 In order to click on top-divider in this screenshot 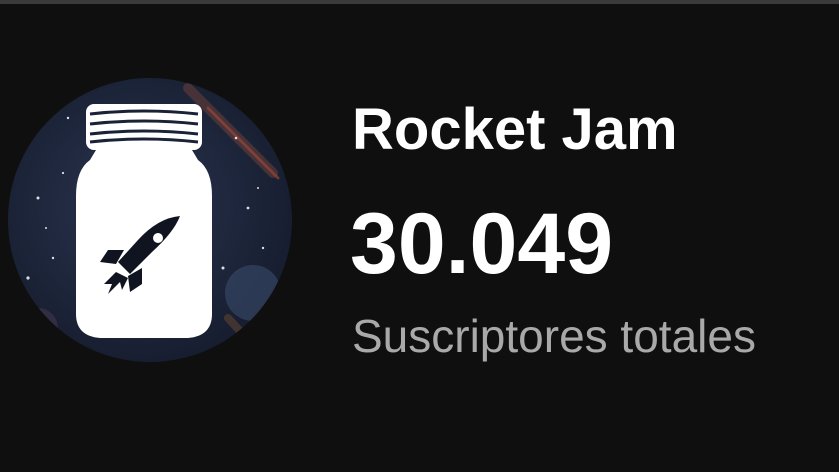, I will do `click(419, 2)`.